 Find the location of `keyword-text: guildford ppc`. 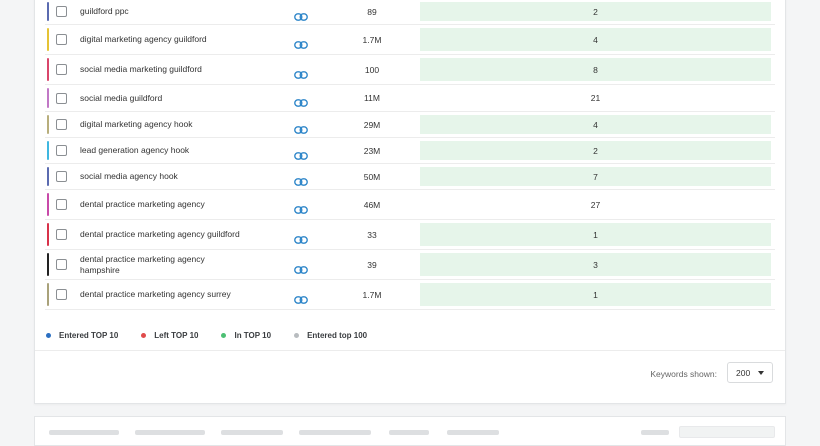

keyword-text: guildford ppc is located at coordinates (104, 11).